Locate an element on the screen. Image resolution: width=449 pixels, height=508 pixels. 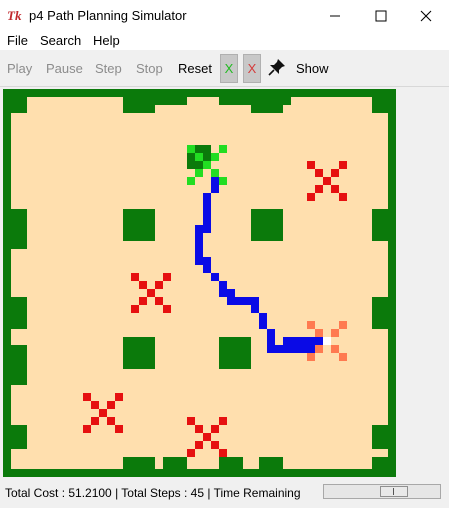
minimize-button is located at coordinates (335, 16).